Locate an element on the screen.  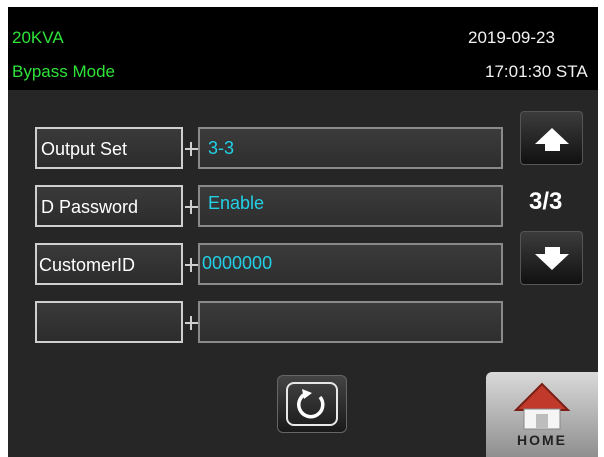
setting-label-d-password: D Password is located at coordinates (109, 206).